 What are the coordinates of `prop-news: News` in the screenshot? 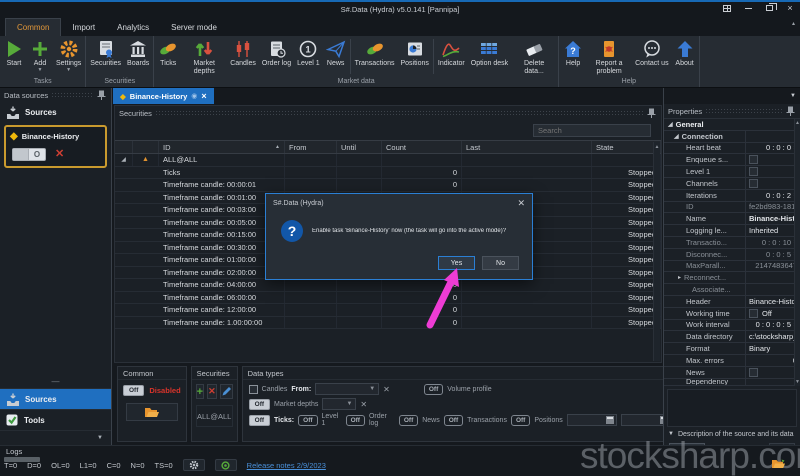 It's located at (732, 372).